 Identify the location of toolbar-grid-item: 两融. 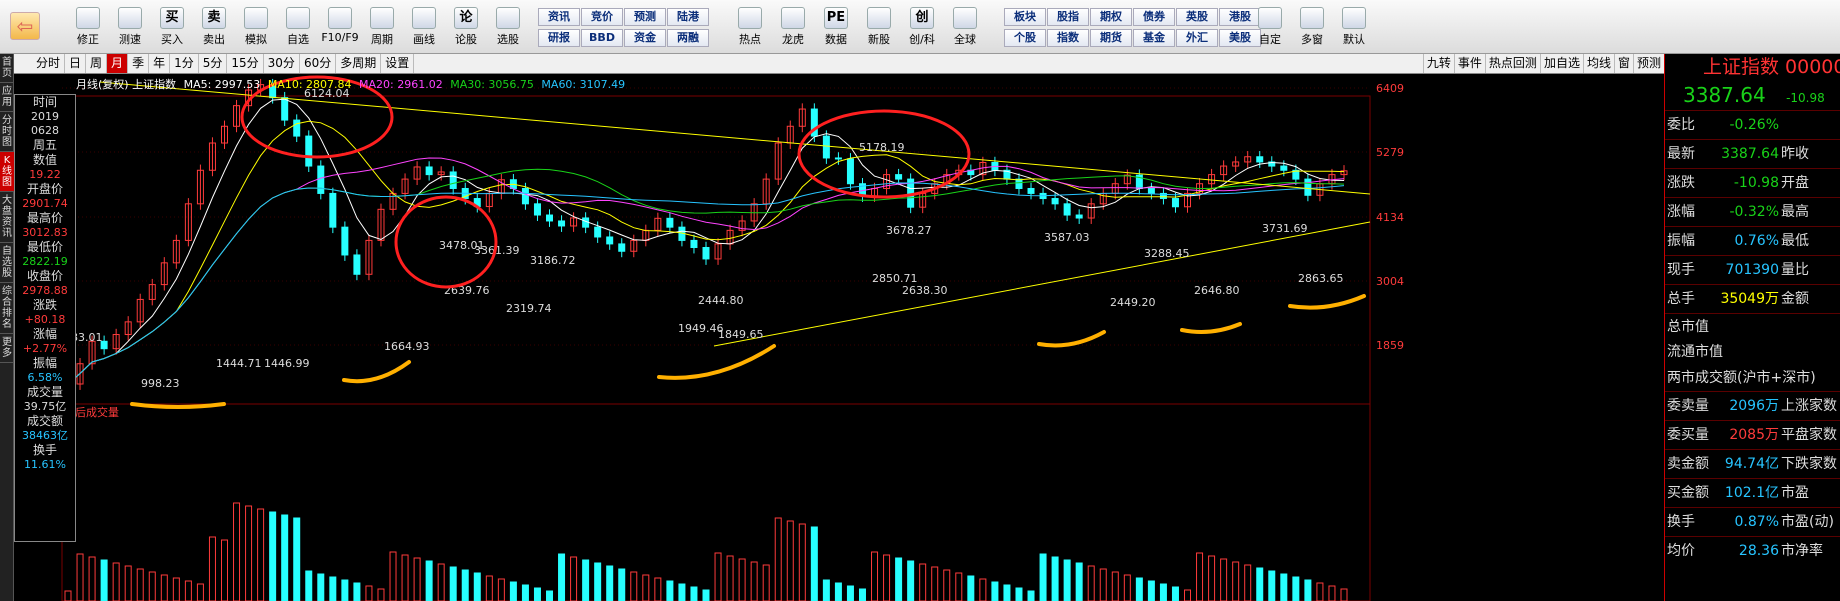
(688, 38).